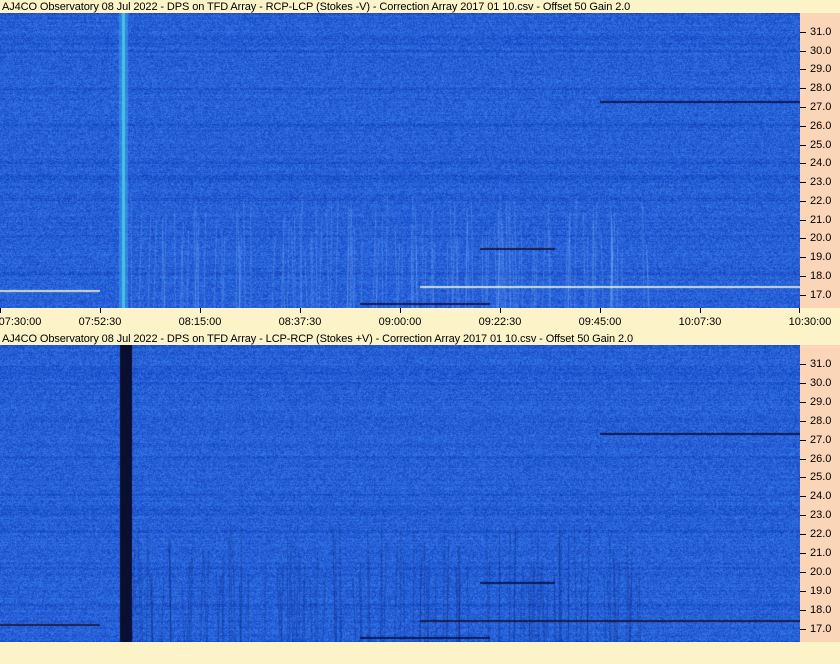 Image resolution: width=840 pixels, height=664 pixels. I want to click on top-freq-label: 24.0, so click(821, 163).